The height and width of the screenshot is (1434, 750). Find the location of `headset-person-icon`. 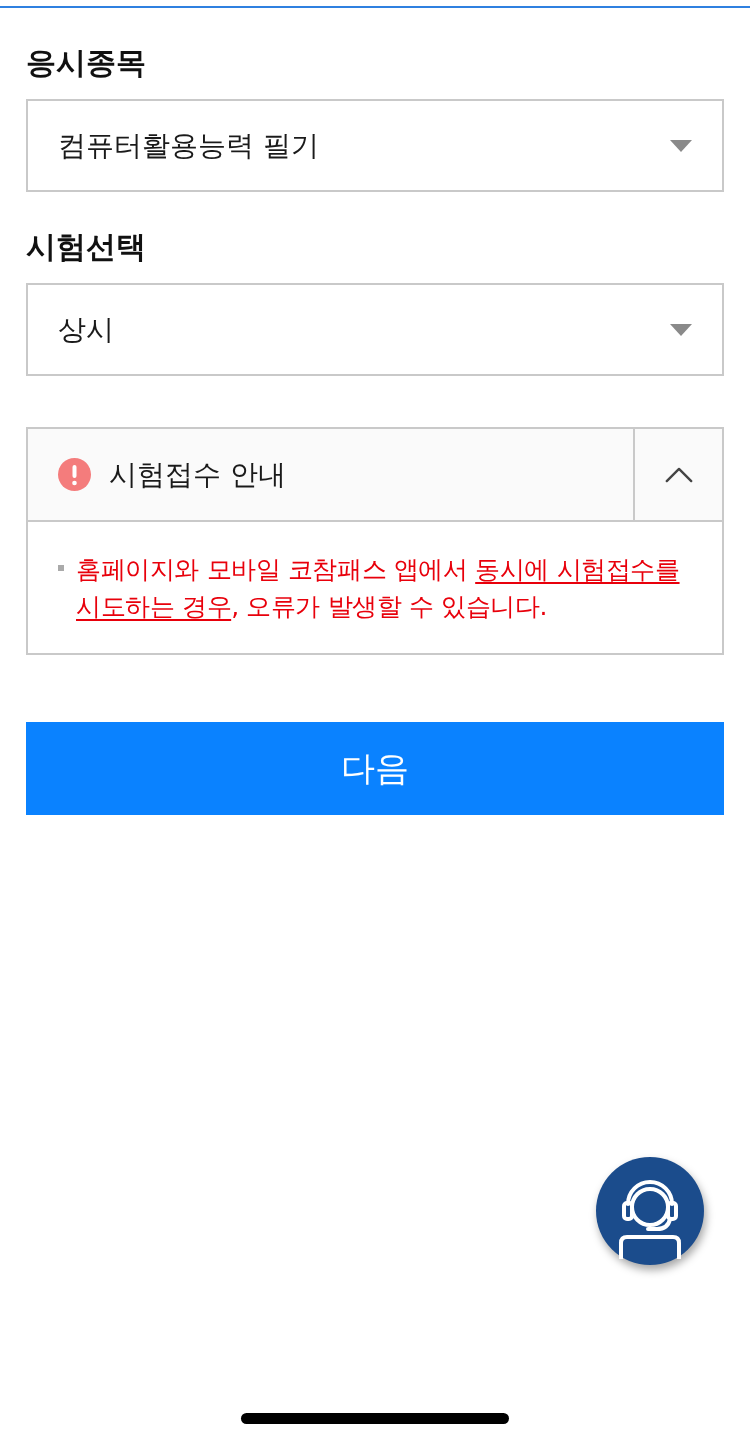

headset-person-icon is located at coordinates (650, 1218).